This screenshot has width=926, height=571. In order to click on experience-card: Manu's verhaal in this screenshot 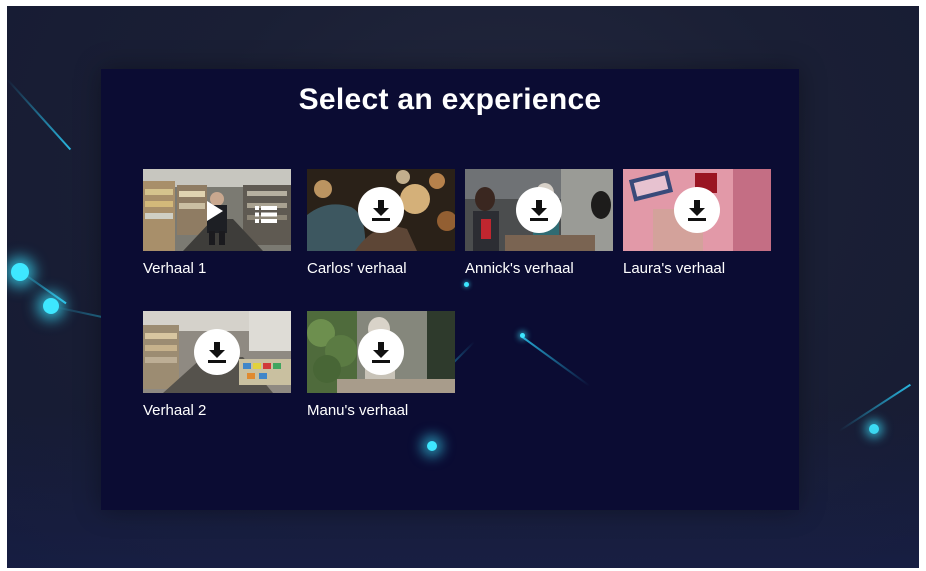, I will do `click(381, 365)`.